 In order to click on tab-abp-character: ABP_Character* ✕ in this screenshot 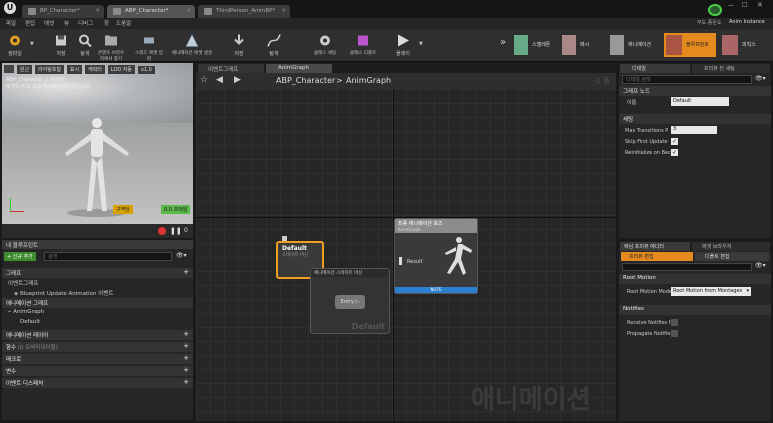, I will do `click(151, 11)`.